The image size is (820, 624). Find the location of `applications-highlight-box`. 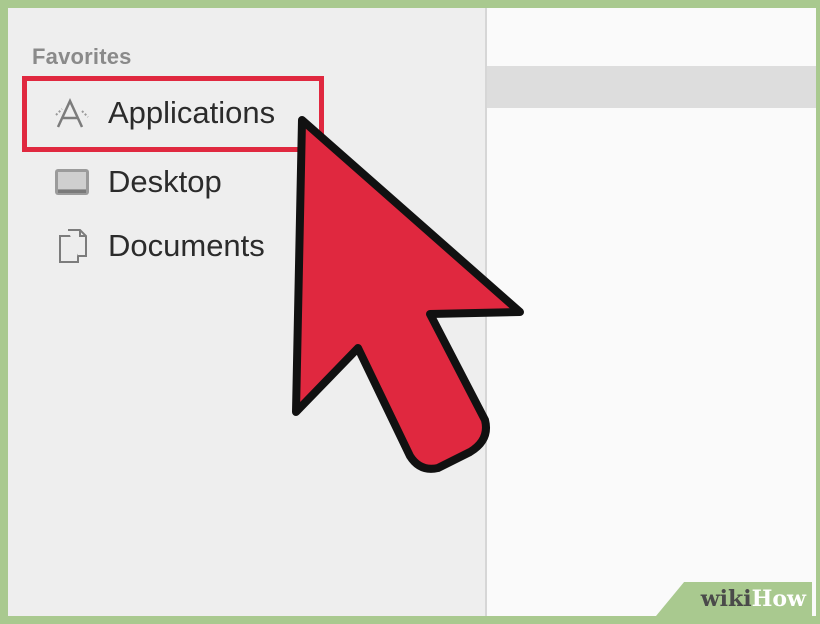

applications-highlight-box is located at coordinates (173, 114).